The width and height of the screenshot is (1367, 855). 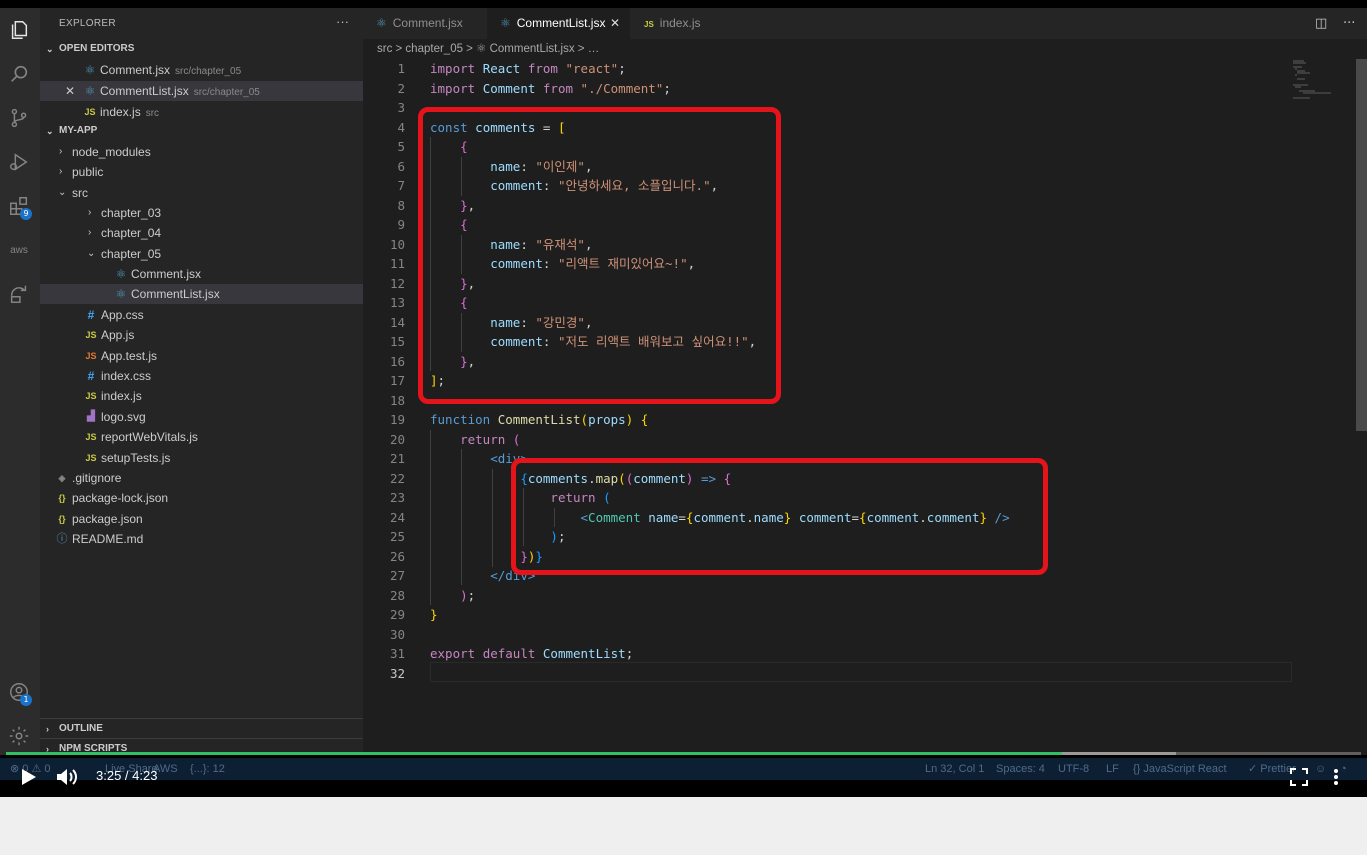 What do you see at coordinates (201, 315) in the screenshot?
I see `tree-file-app-css: # App.css` at bounding box center [201, 315].